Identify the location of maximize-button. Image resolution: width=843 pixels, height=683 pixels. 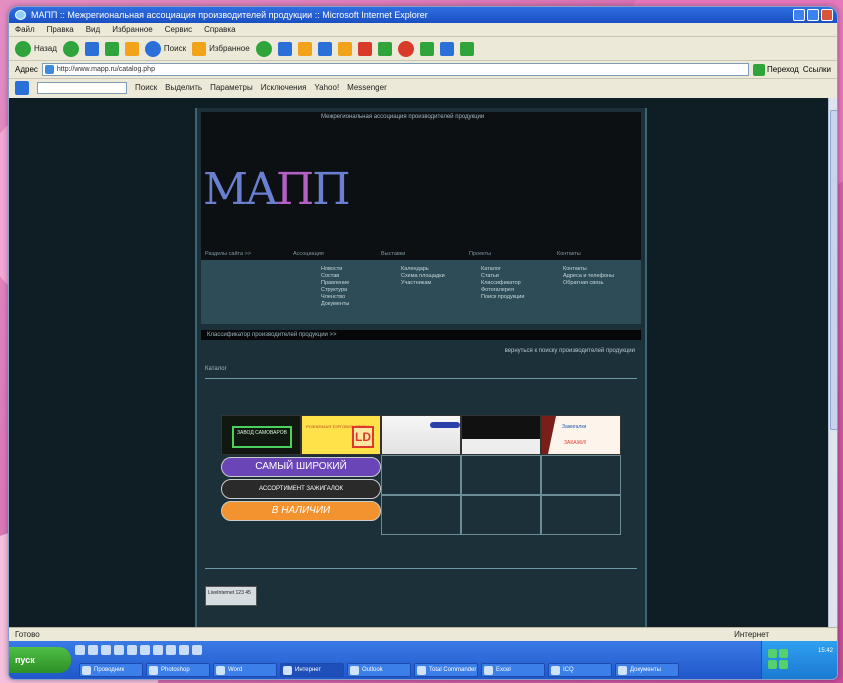
(813, 15).